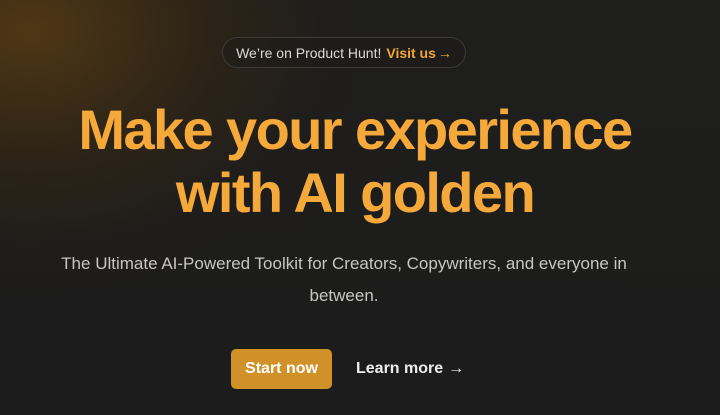 The width and height of the screenshot is (720, 415). I want to click on learn-more-link: Learn more →, so click(410, 369).